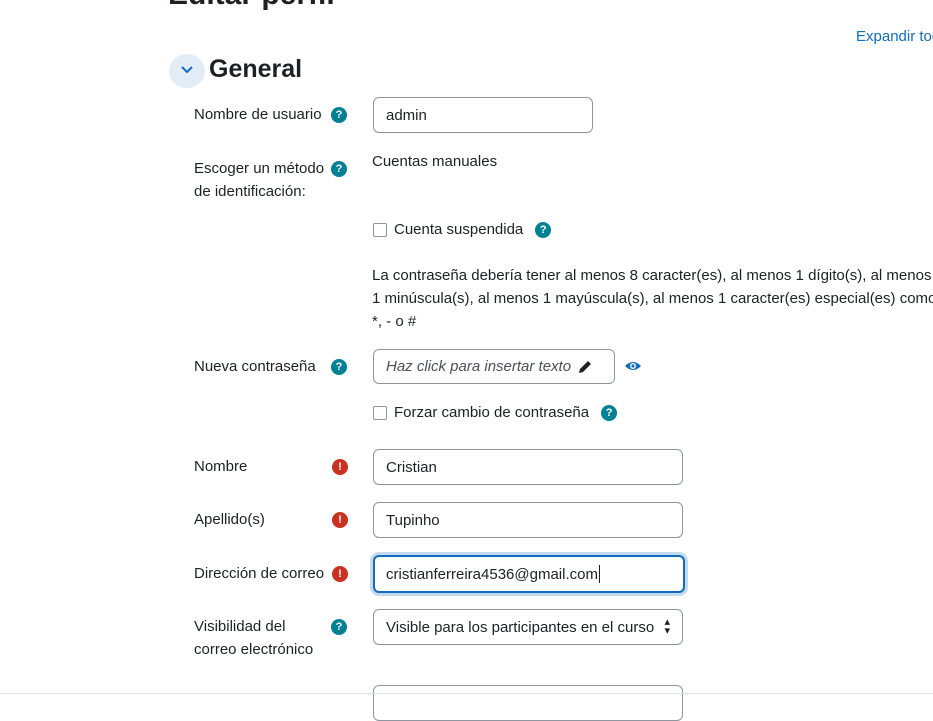  I want to click on firstname-value: Cristian, so click(411, 467).